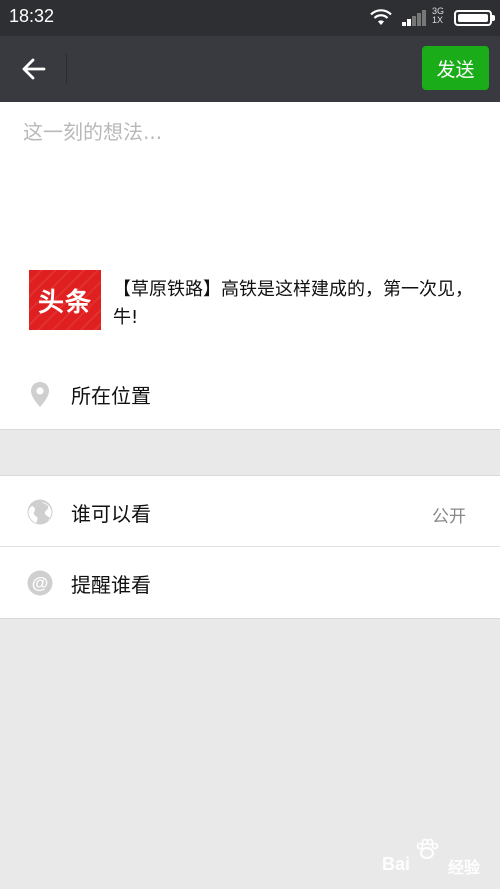  Describe the element at coordinates (449, 517) in the screenshot. I see `visibility-value: 公开` at that location.